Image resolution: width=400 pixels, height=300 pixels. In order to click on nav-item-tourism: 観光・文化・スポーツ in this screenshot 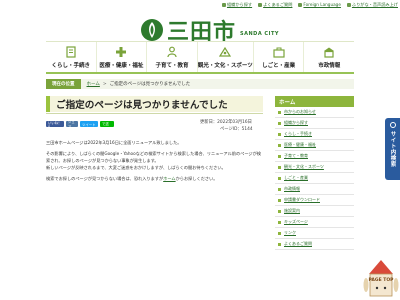, I will do `click(224, 57)`.